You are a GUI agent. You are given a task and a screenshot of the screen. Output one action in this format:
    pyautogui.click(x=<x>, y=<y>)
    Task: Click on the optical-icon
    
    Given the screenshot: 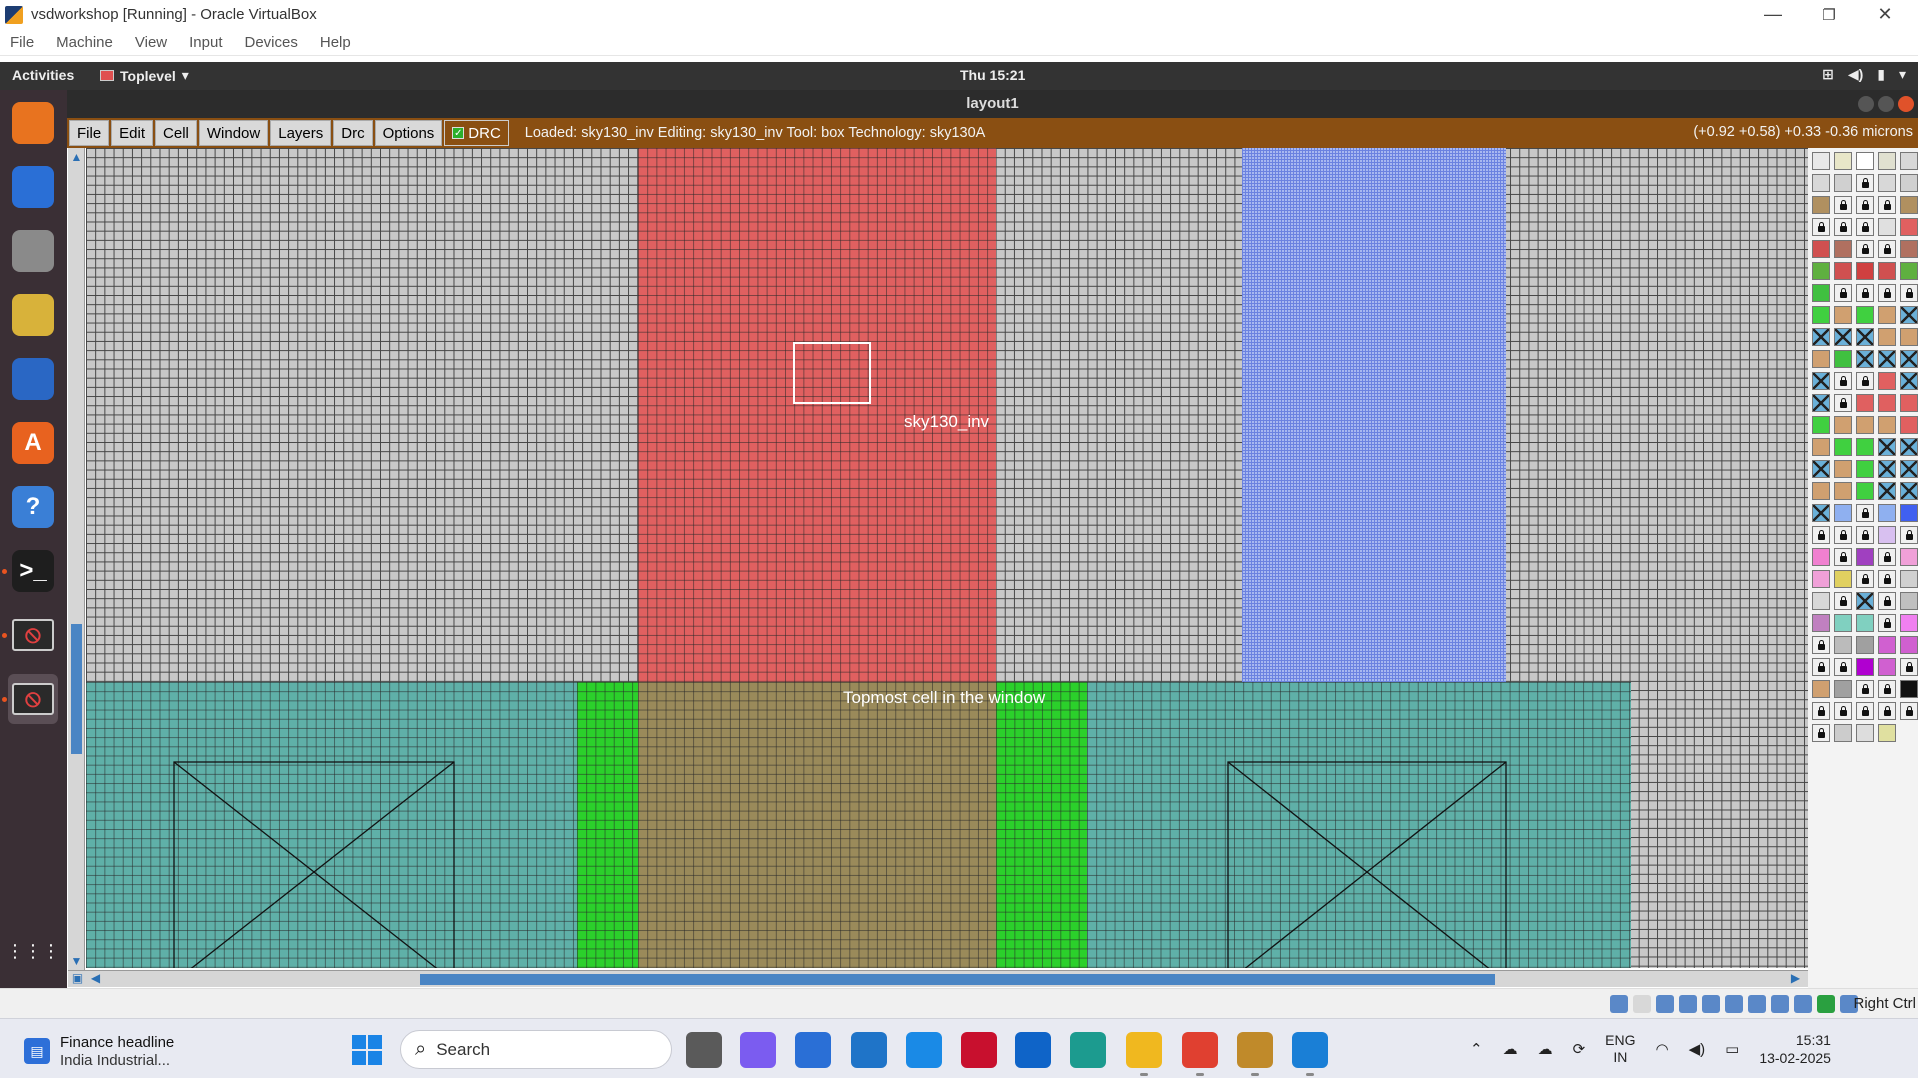 What is the action you would take?
    pyautogui.click(x=1642, y=1004)
    